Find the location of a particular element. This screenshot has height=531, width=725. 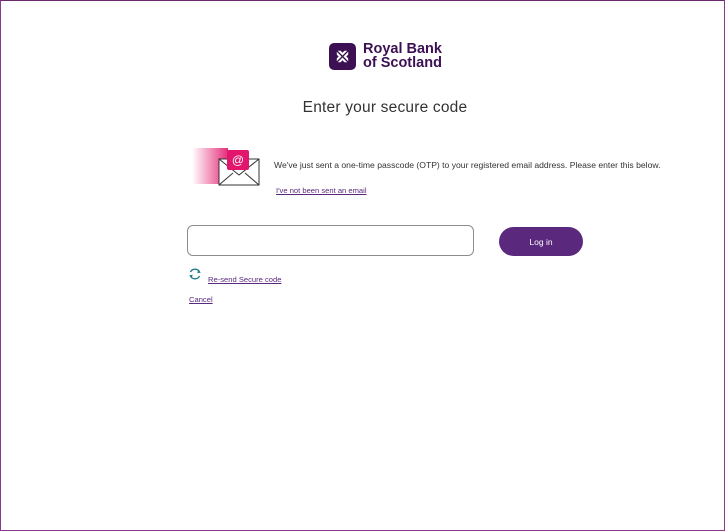

secure-code-input is located at coordinates (330, 240).